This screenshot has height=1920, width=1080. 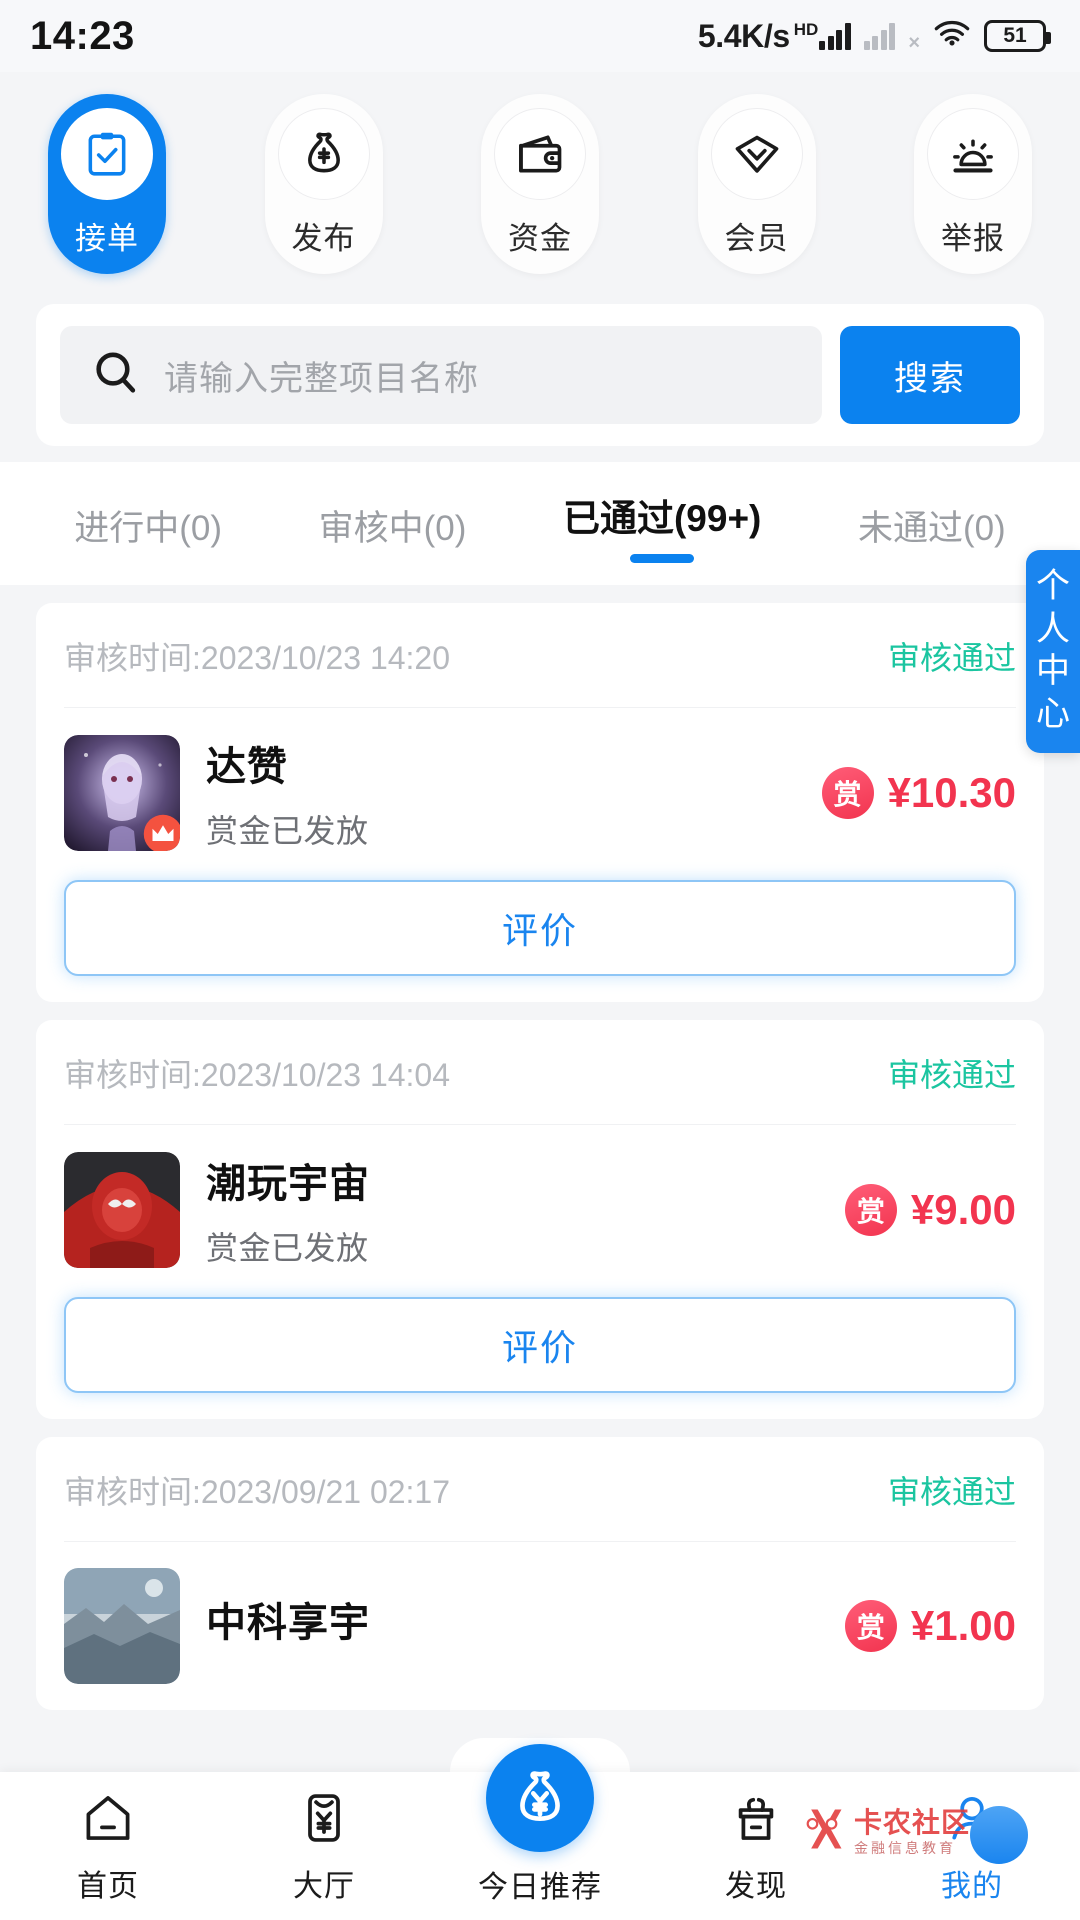 What do you see at coordinates (540, 1798) in the screenshot?
I see `money-bag-fab-icon` at bounding box center [540, 1798].